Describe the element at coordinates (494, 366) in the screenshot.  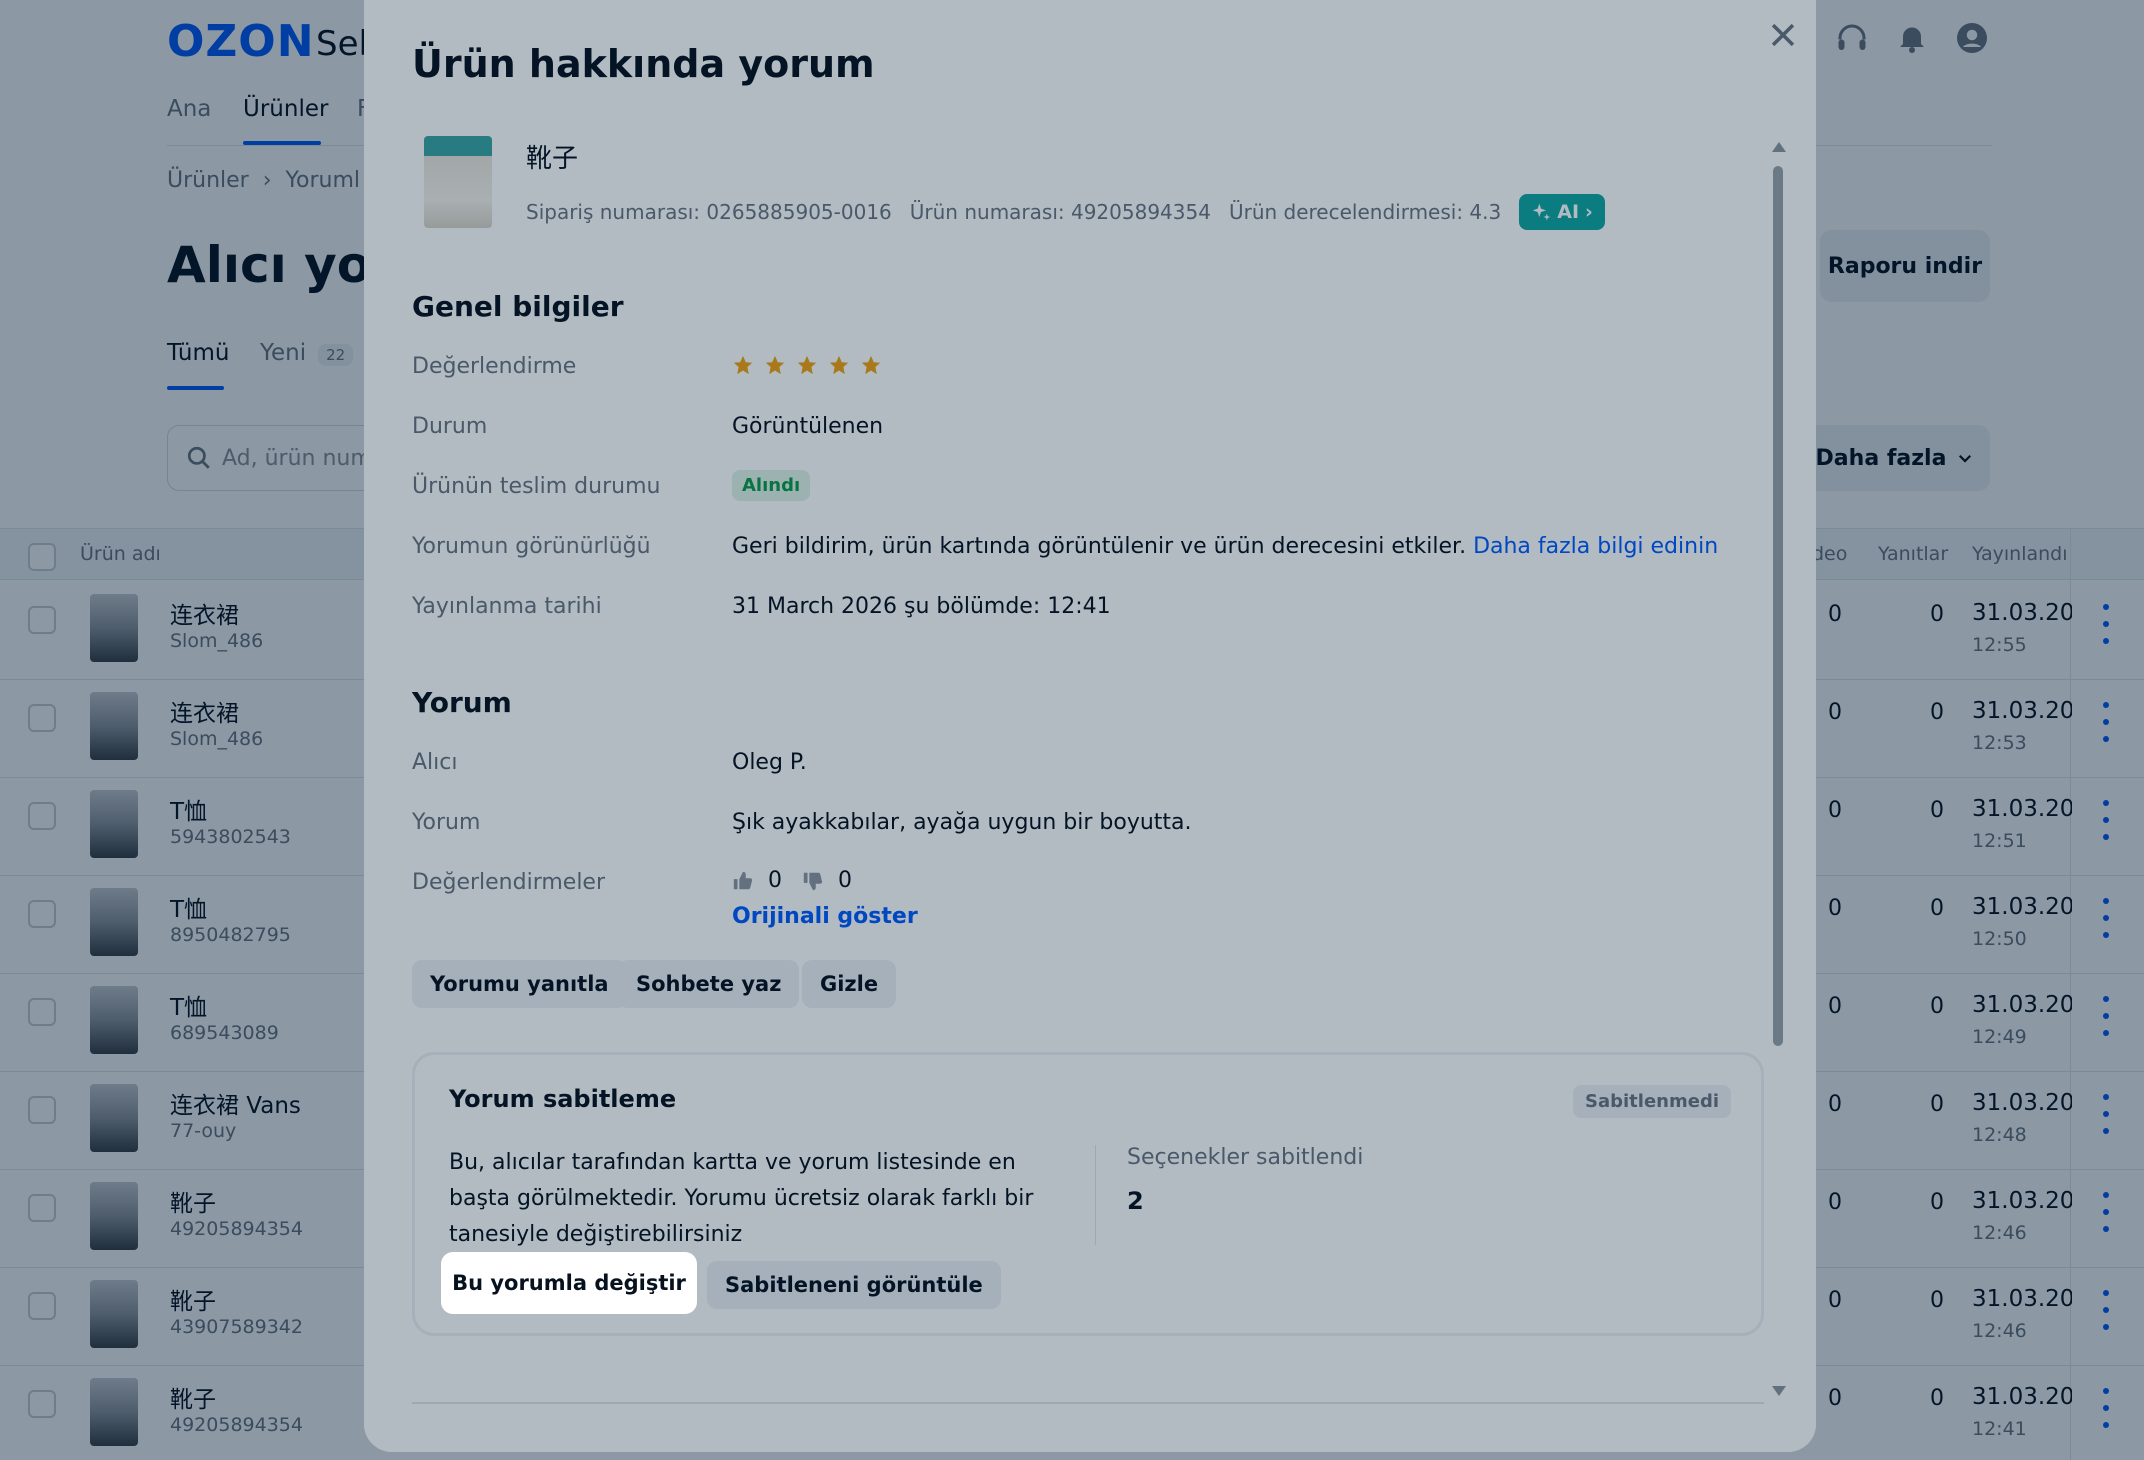
I see `rating-label: Değerlendirme` at that location.